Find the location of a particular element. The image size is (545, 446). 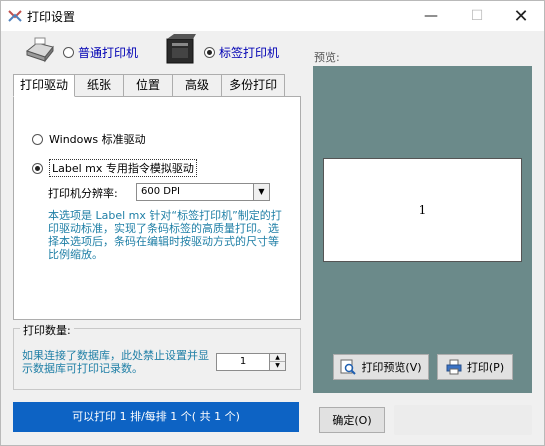

print-status-bar: 可以打印 1 排/每排 1 个( 共 1 个) is located at coordinates (156, 417).